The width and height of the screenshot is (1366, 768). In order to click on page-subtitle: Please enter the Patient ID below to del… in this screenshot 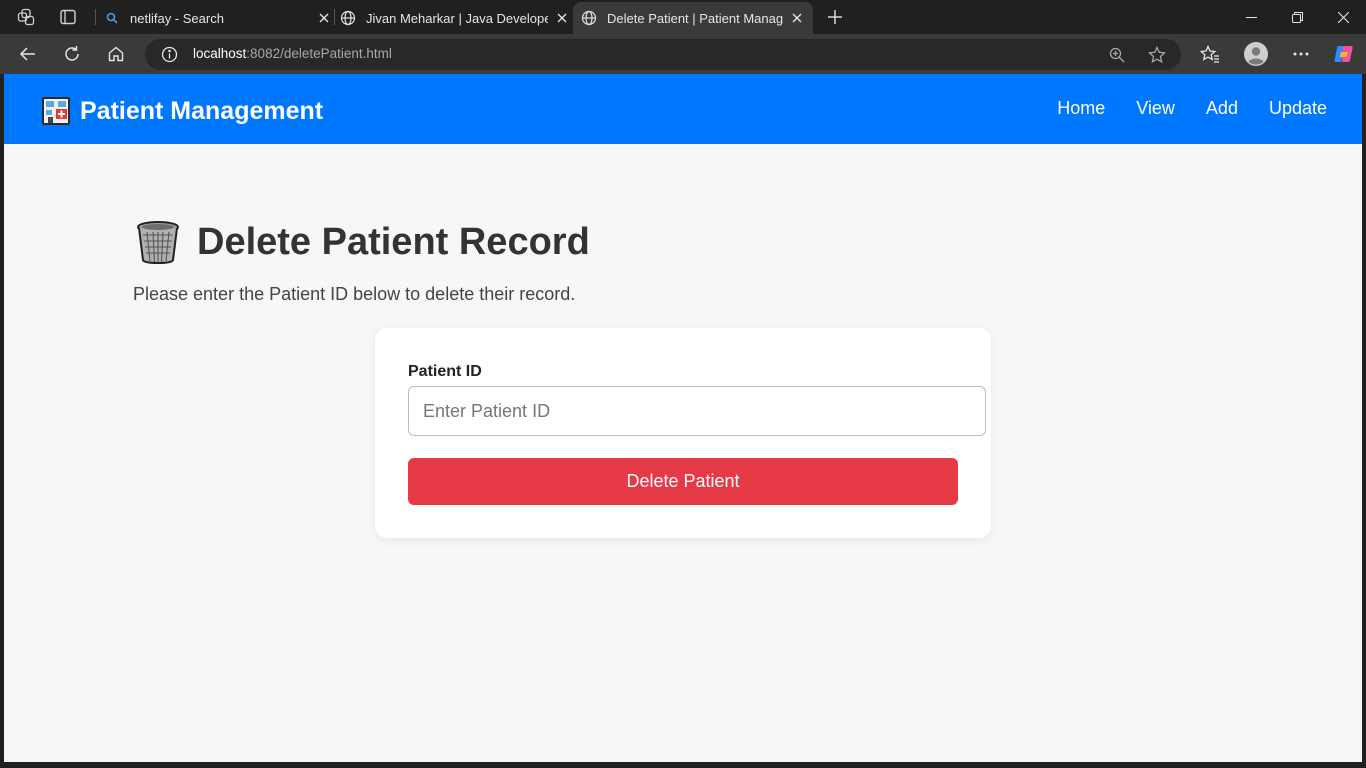, I will do `click(354, 294)`.